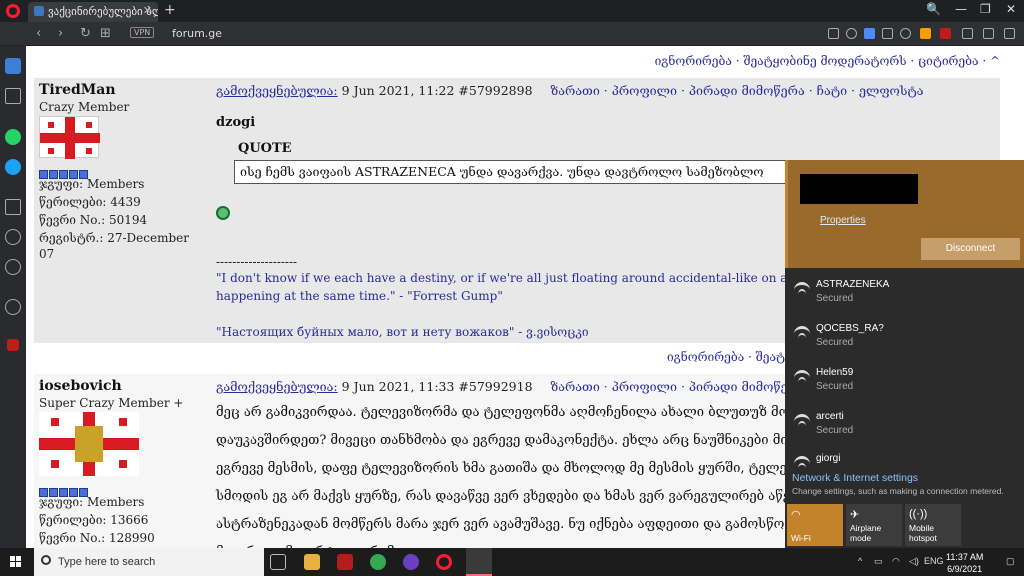  I want to click on close-window-button: ✕, so click(1011, 9).